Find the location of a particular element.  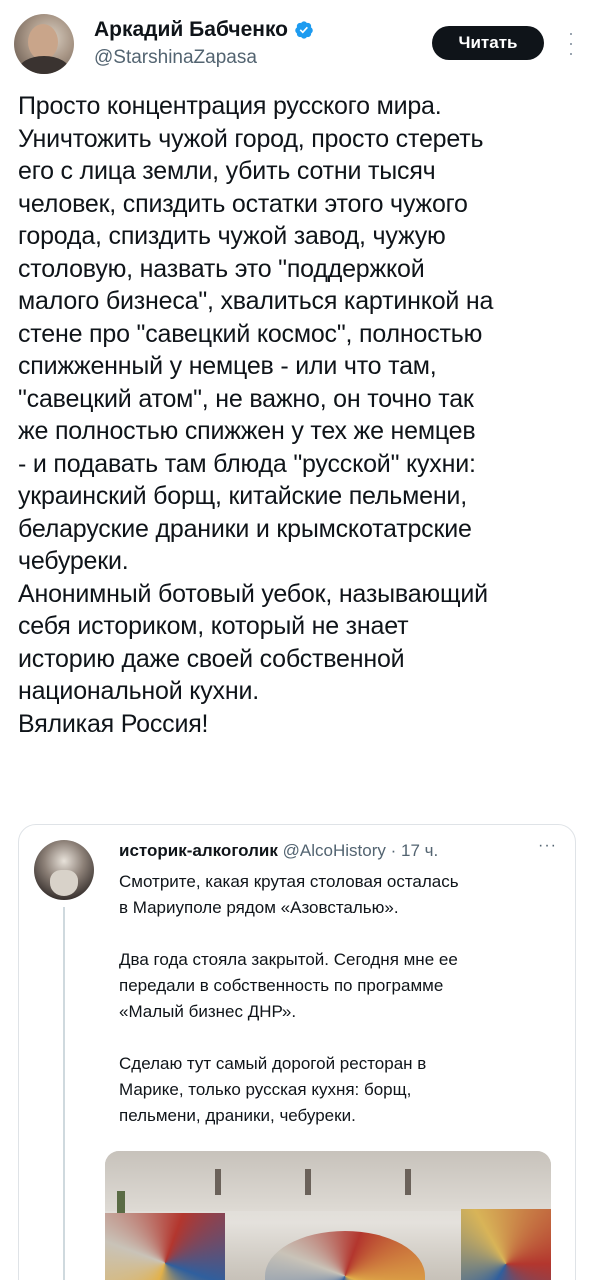

quote-author-name: историк-алкоголик is located at coordinates (198, 850).